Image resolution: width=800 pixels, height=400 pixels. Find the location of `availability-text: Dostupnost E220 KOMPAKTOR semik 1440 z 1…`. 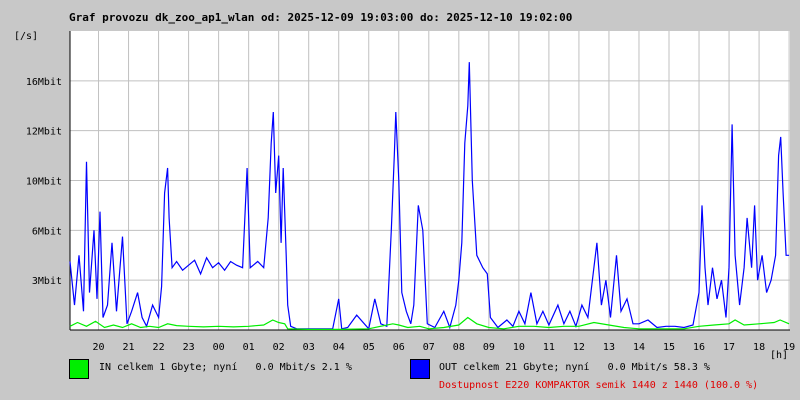

availability-text: Dostupnost E220 KOMPAKTOR semik 1440 z 1… is located at coordinates (599, 385).